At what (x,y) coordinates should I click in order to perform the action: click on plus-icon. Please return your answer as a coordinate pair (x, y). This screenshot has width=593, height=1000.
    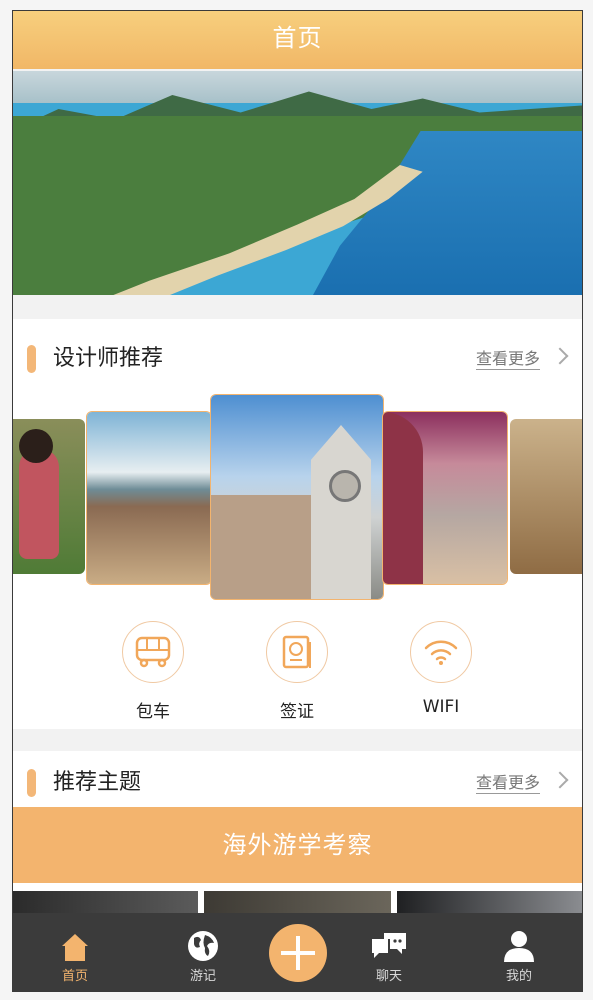
    Looking at the image, I should click on (298, 953).